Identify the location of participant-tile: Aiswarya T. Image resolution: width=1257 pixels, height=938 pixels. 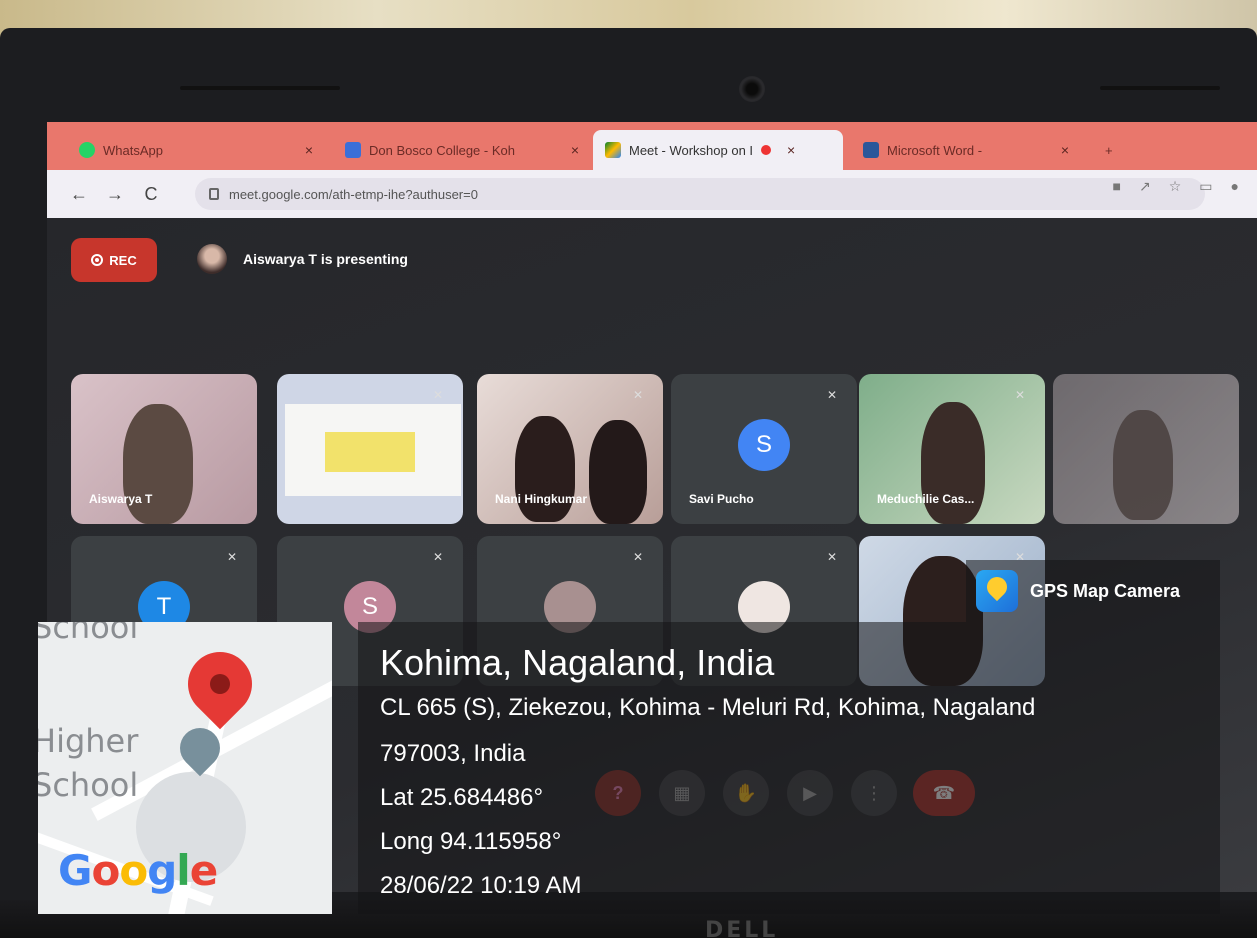
(164, 449).